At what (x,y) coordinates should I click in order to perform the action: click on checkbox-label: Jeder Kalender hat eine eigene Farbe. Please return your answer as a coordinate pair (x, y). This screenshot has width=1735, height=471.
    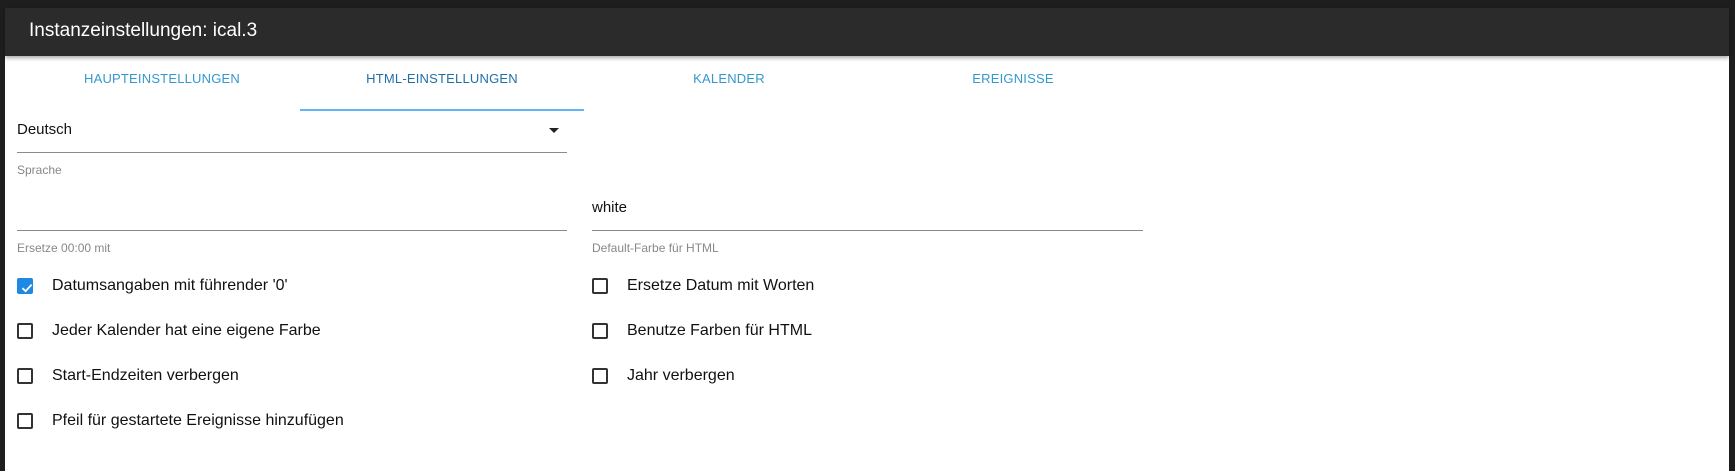
    Looking at the image, I should click on (186, 330).